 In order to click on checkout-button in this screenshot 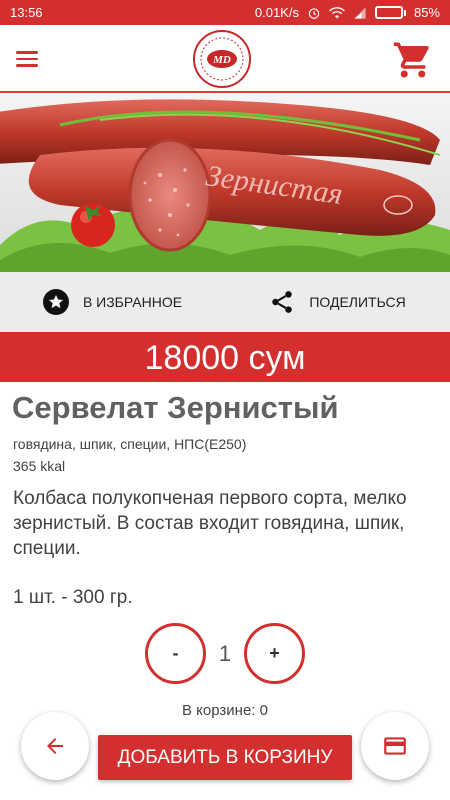, I will do `click(395, 746)`.